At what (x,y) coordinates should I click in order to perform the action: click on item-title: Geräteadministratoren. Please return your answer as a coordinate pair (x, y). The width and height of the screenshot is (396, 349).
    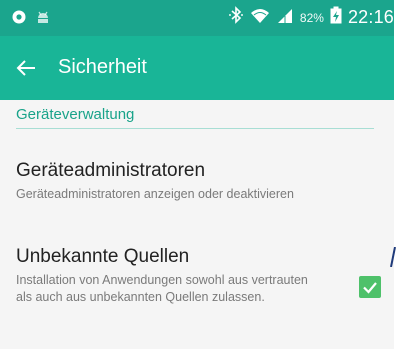
    Looking at the image, I should click on (111, 170).